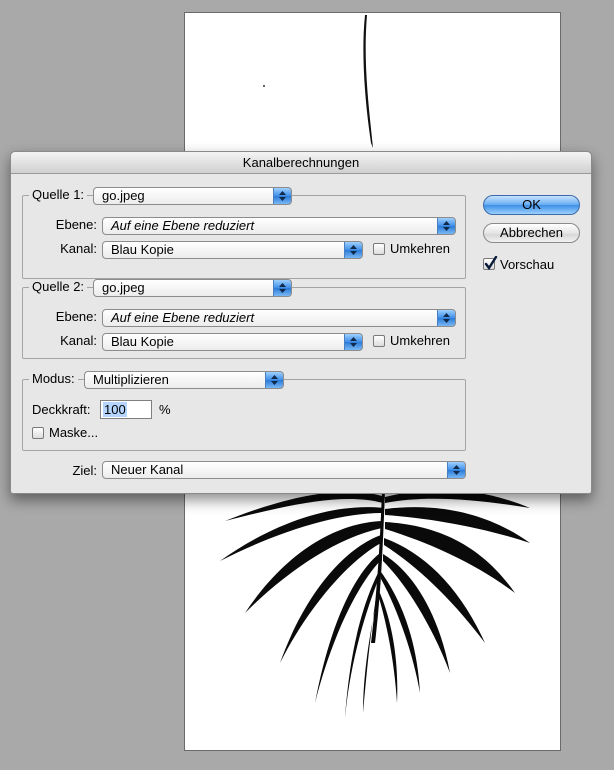 The width and height of the screenshot is (614, 770). What do you see at coordinates (123, 195) in the screenshot?
I see `source1-file-value: go.jpeg` at bounding box center [123, 195].